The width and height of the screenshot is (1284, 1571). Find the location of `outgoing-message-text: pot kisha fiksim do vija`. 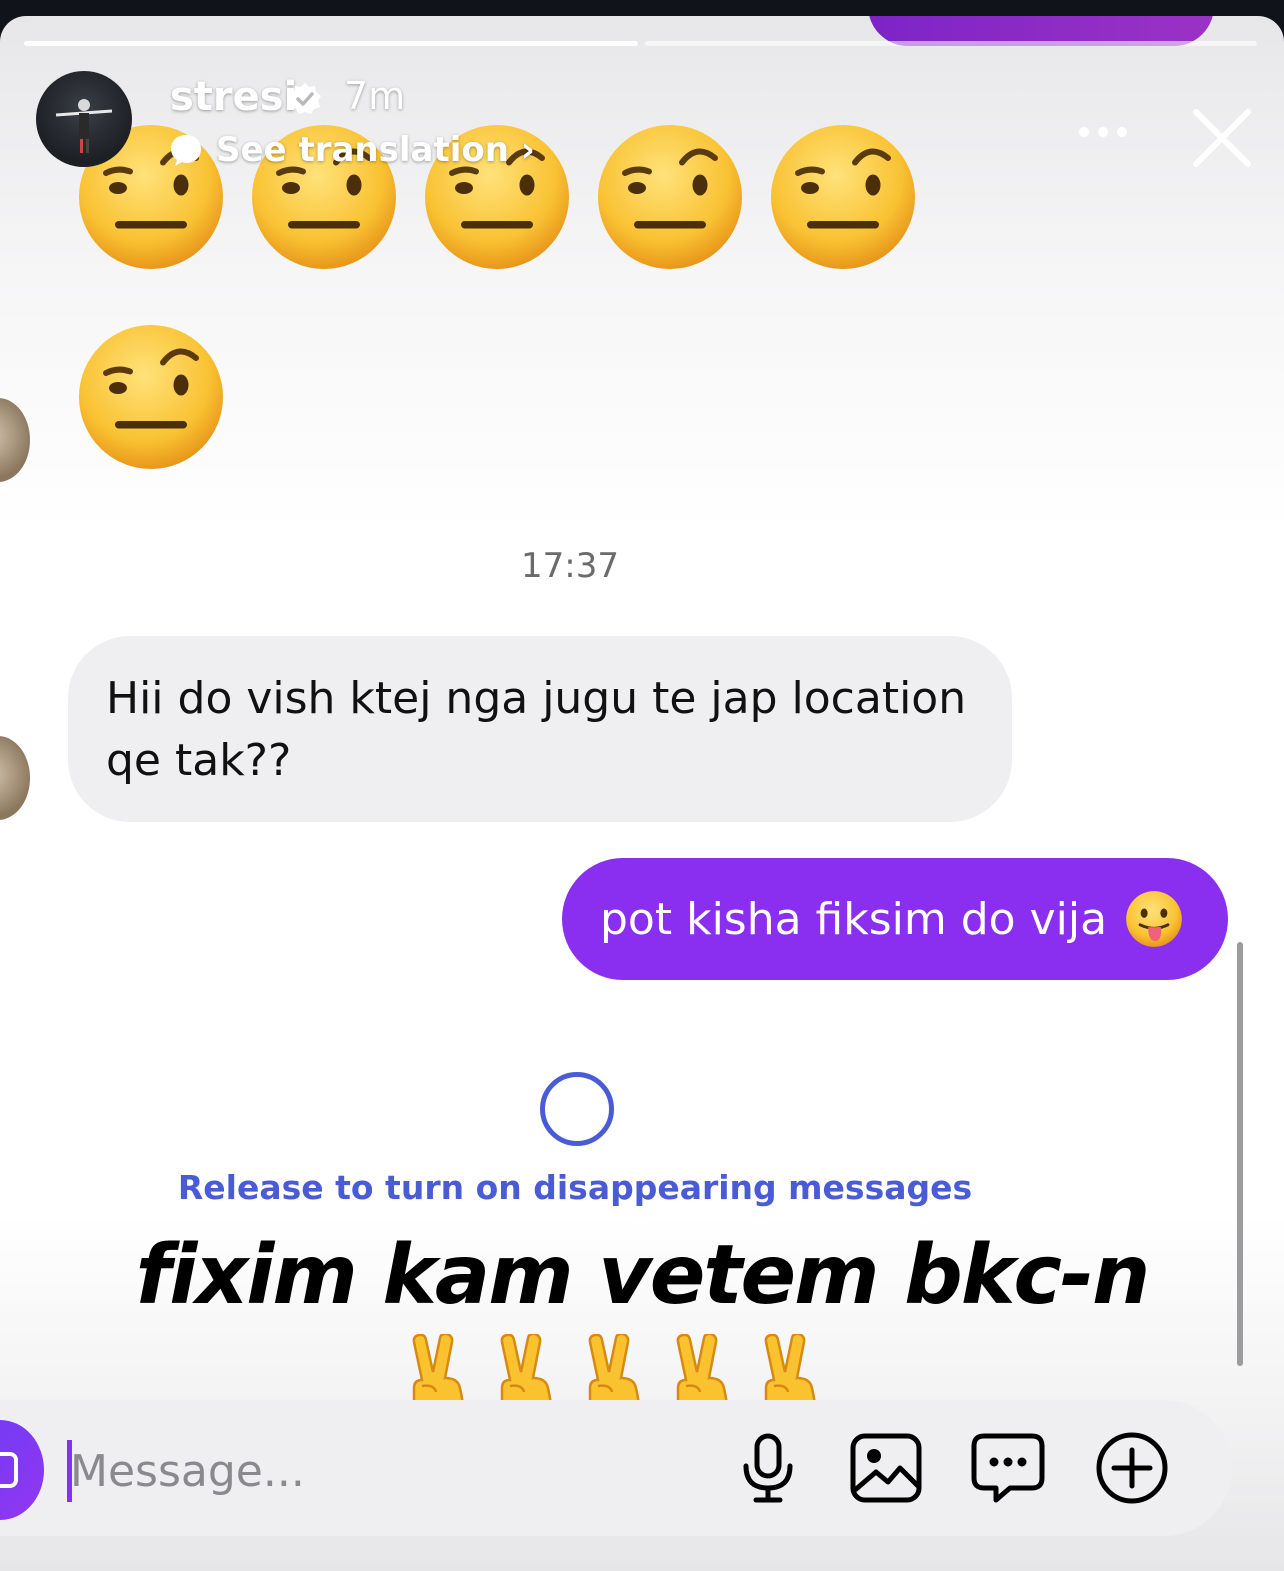

outgoing-message-text: pot kisha fiksim do vija is located at coordinates (854, 919).